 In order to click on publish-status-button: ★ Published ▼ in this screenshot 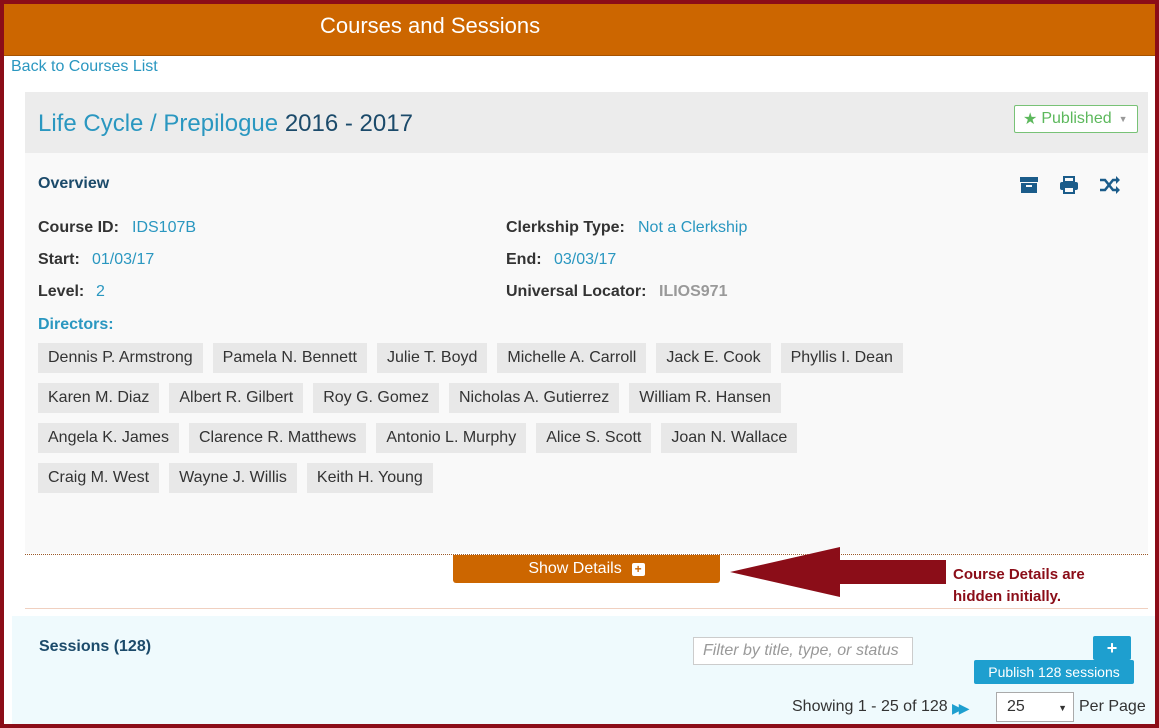, I will do `click(1076, 119)`.